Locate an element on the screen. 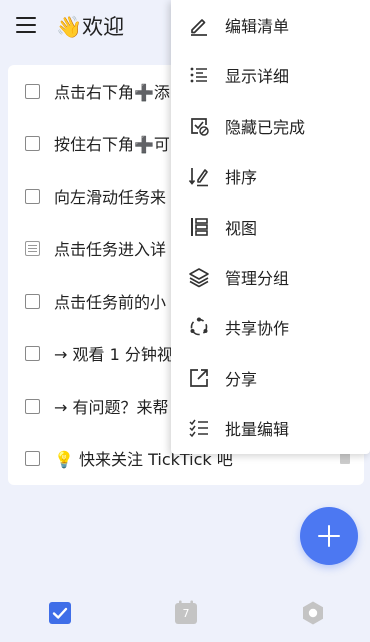  sort-icon is located at coordinates (199, 176).